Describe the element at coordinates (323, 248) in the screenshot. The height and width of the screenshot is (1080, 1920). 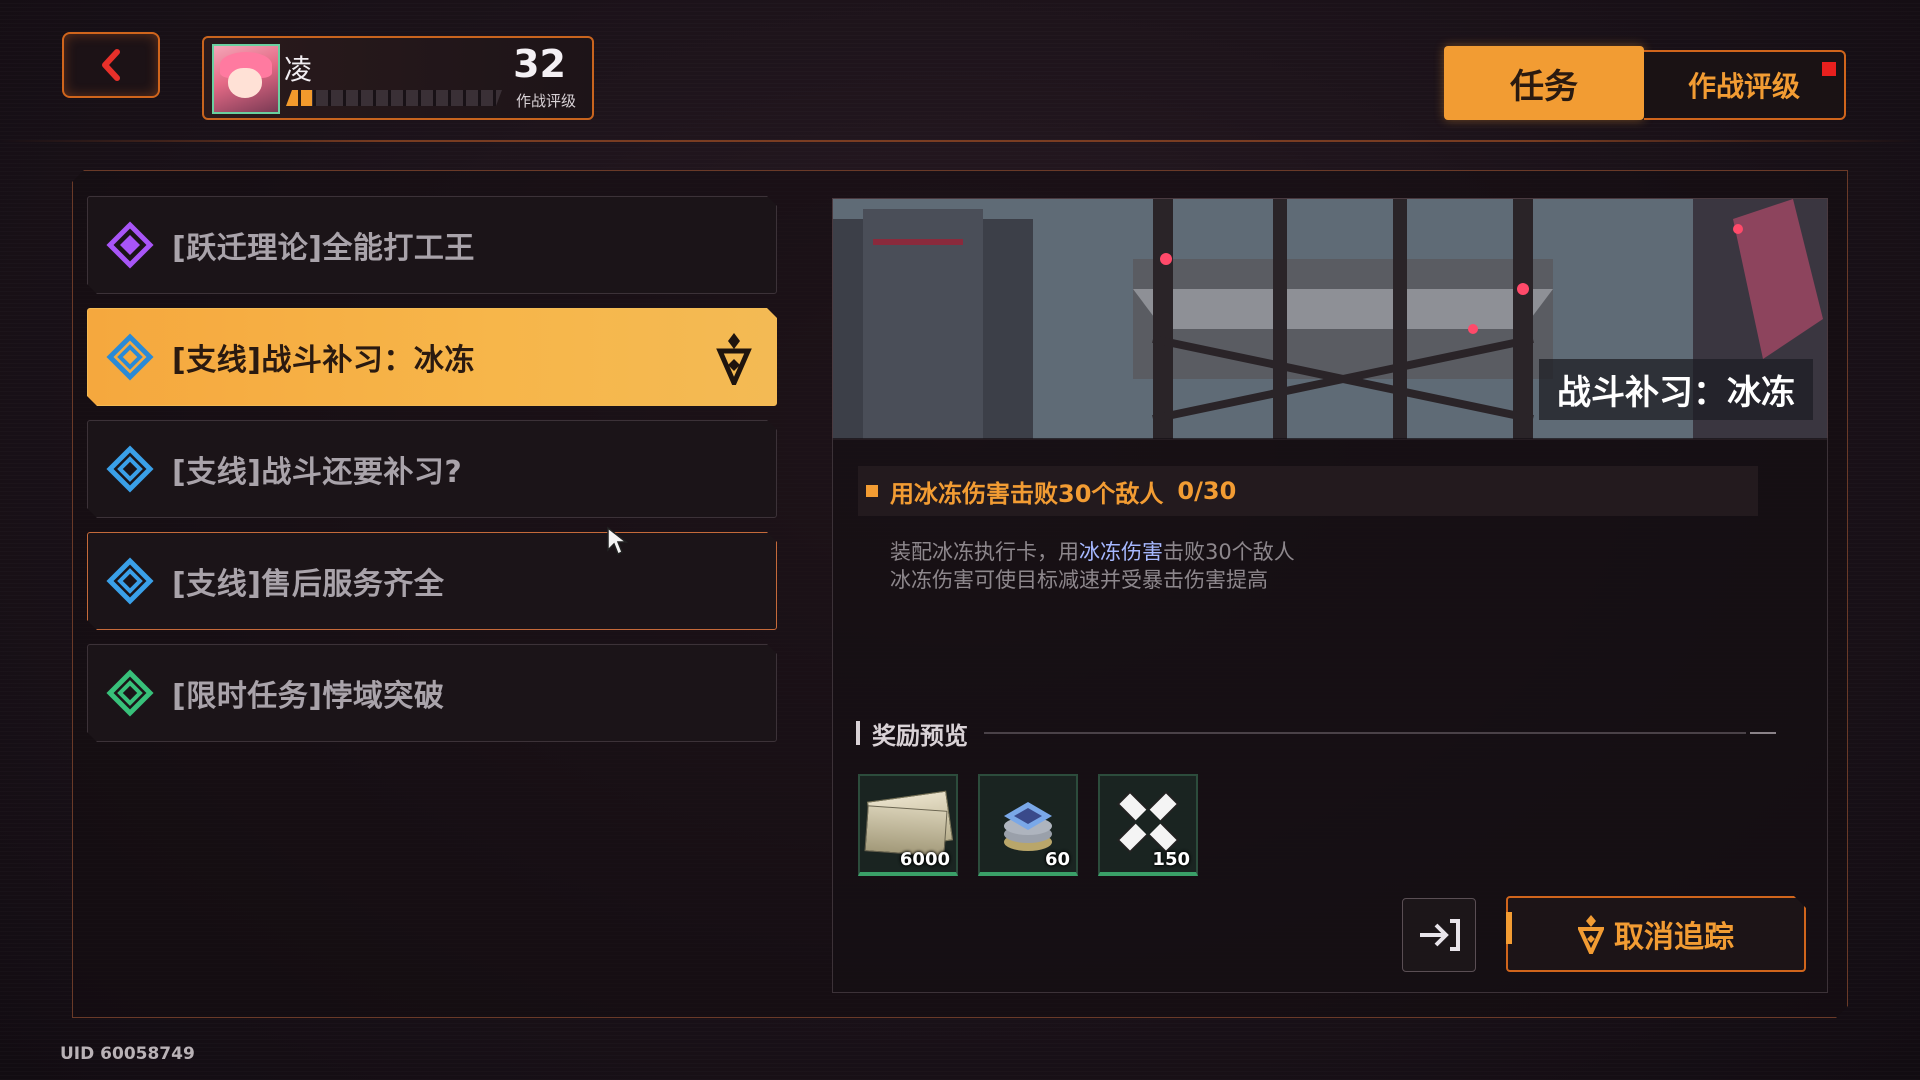
I see `quest-label: [跃迁理论]全能打工王` at that location.